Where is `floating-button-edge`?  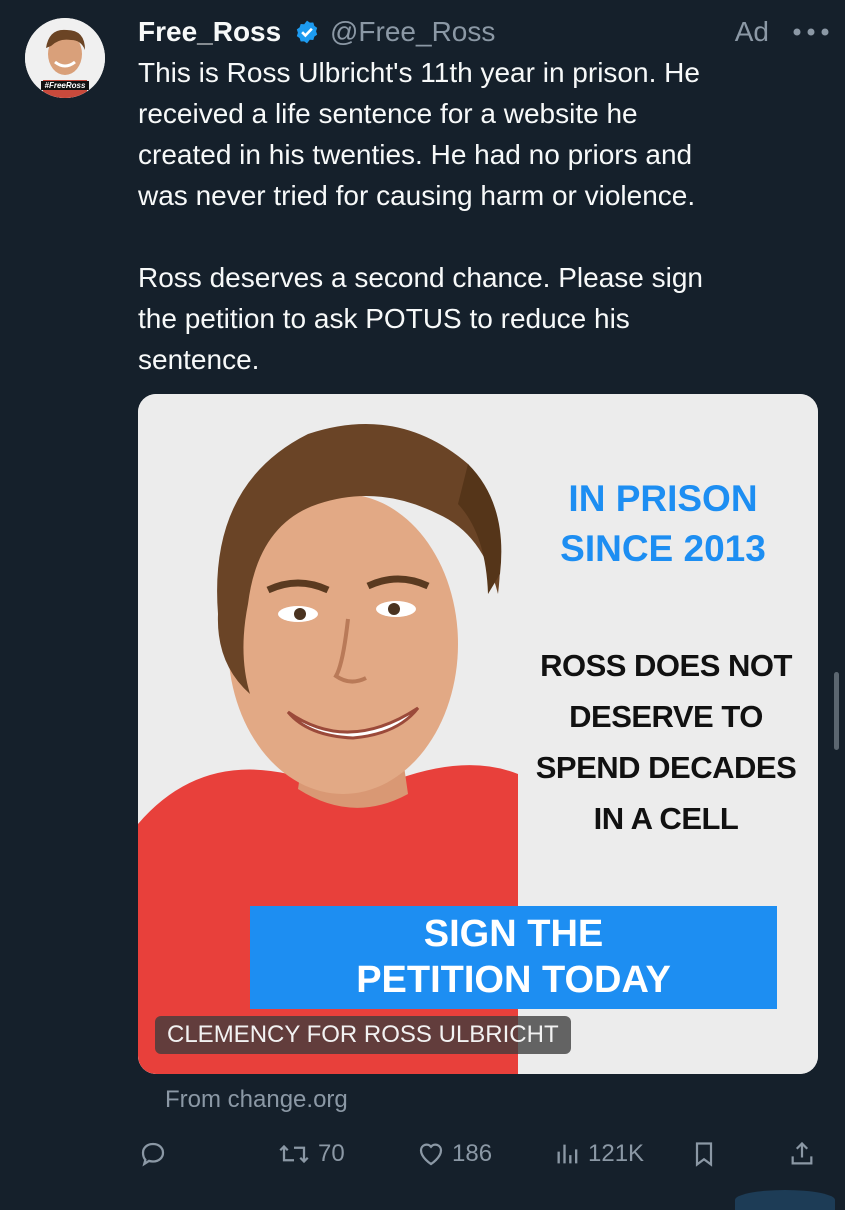 floating-button-edge is located at coordinates (785, 1200).